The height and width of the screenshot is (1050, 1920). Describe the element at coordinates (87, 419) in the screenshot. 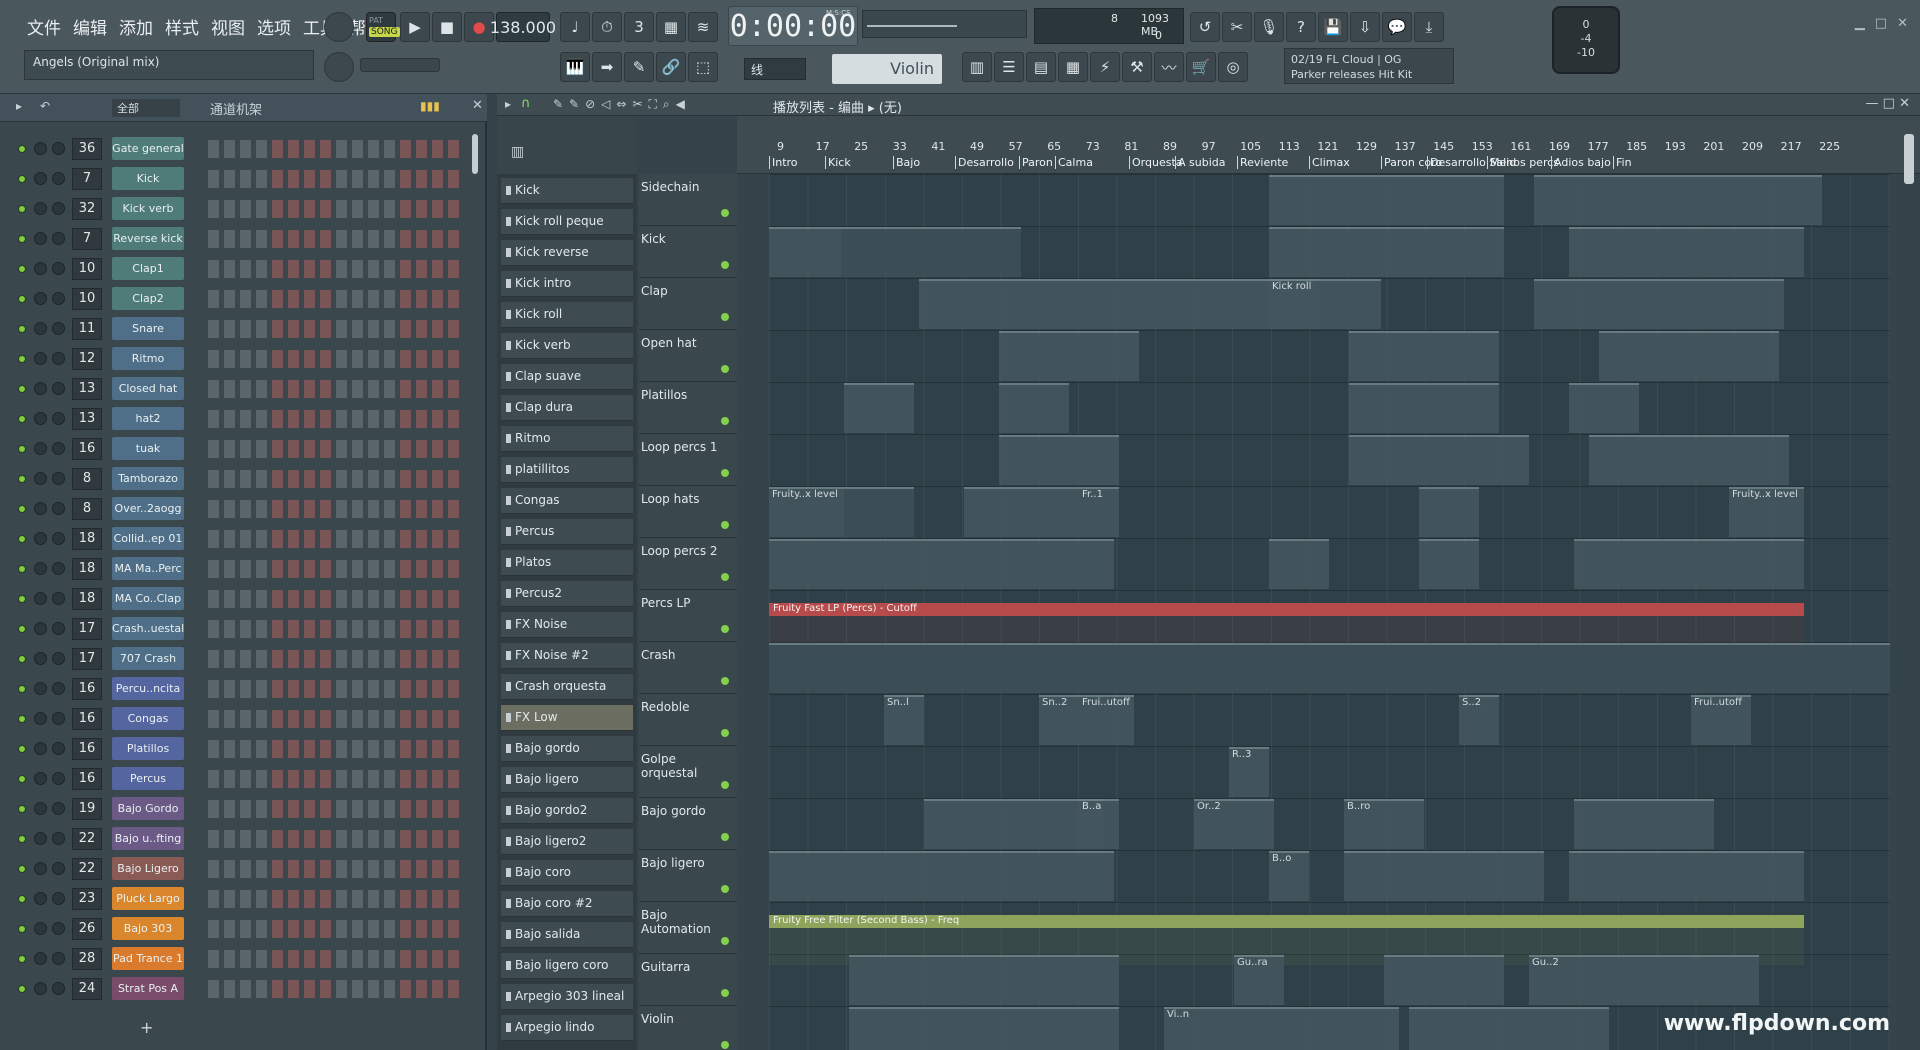

I see `channel-mixer-track: 13` at that location.